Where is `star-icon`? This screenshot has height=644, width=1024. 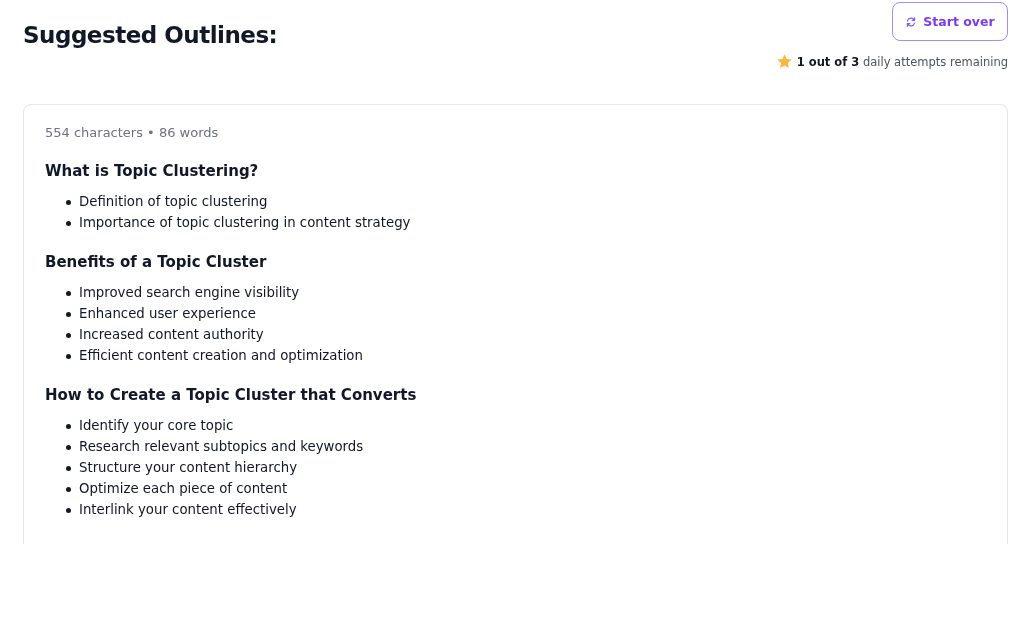
star-icon is located at coordinates (784, 61).